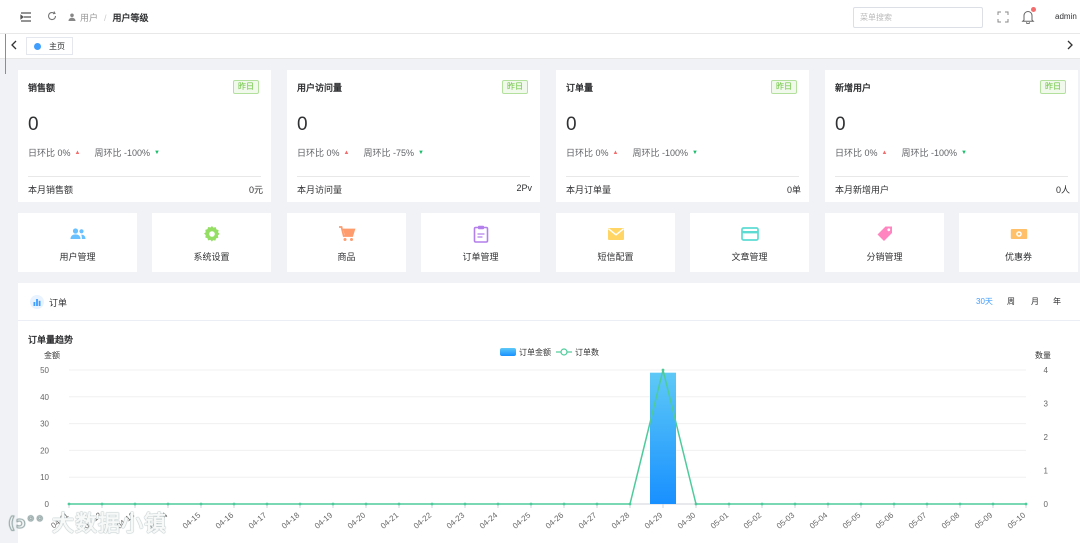  Describe the element at coordinates (871, 152) in the screenshot. I see `day-compare-value: 0%` at that location.